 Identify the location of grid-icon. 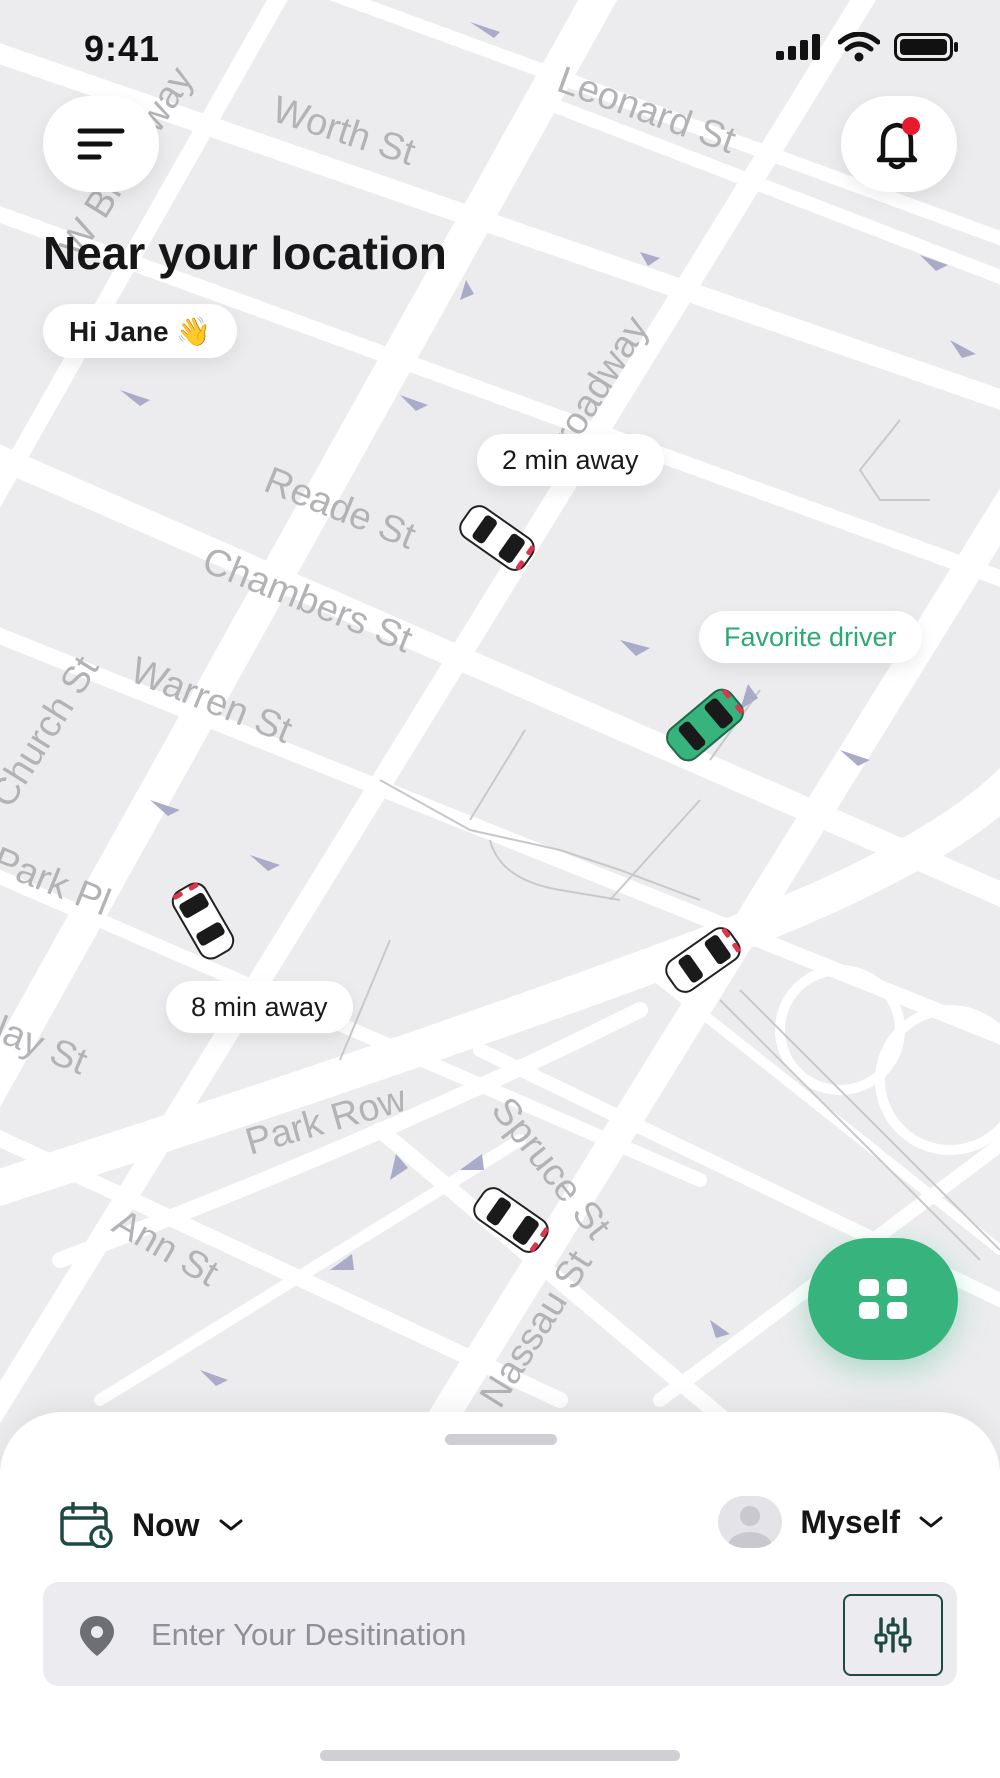
(883, 1299).